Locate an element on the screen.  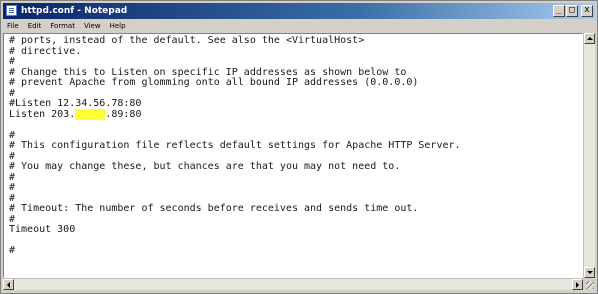
redacted-ip-highlight: xxxxx is located at coordinates (90, 114).